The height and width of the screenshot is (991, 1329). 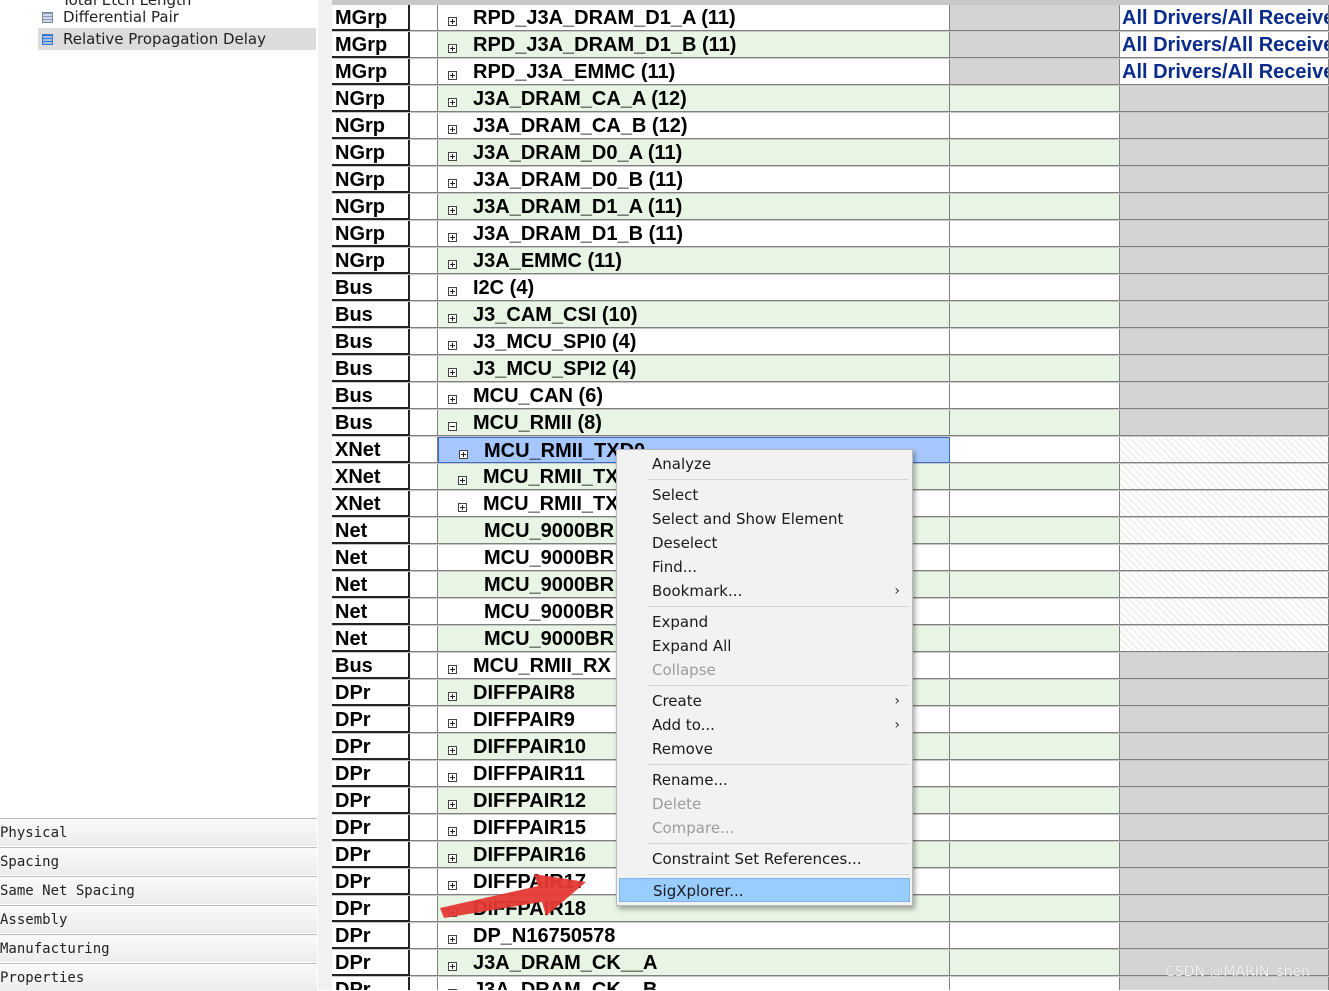 What do you see at coordinates (158, 977) in the screenshot?
I see `workbook-tab-properties: Properties` at bounding box center [158, 977].